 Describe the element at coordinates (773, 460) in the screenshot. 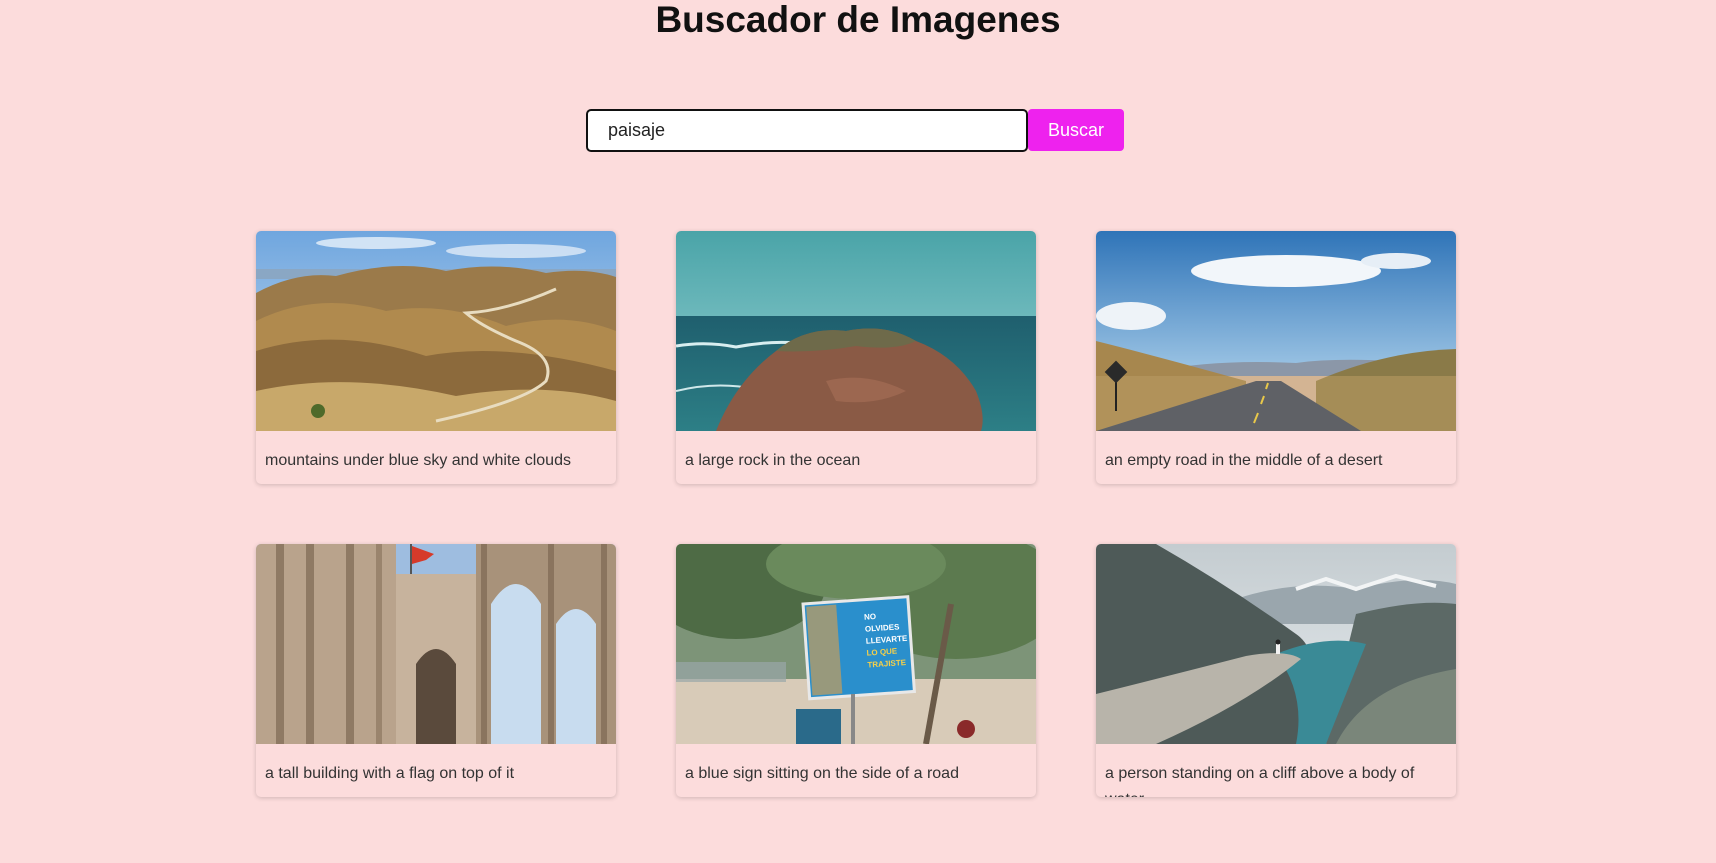

I see `result-caption: a large rock in the ocean` at that location.